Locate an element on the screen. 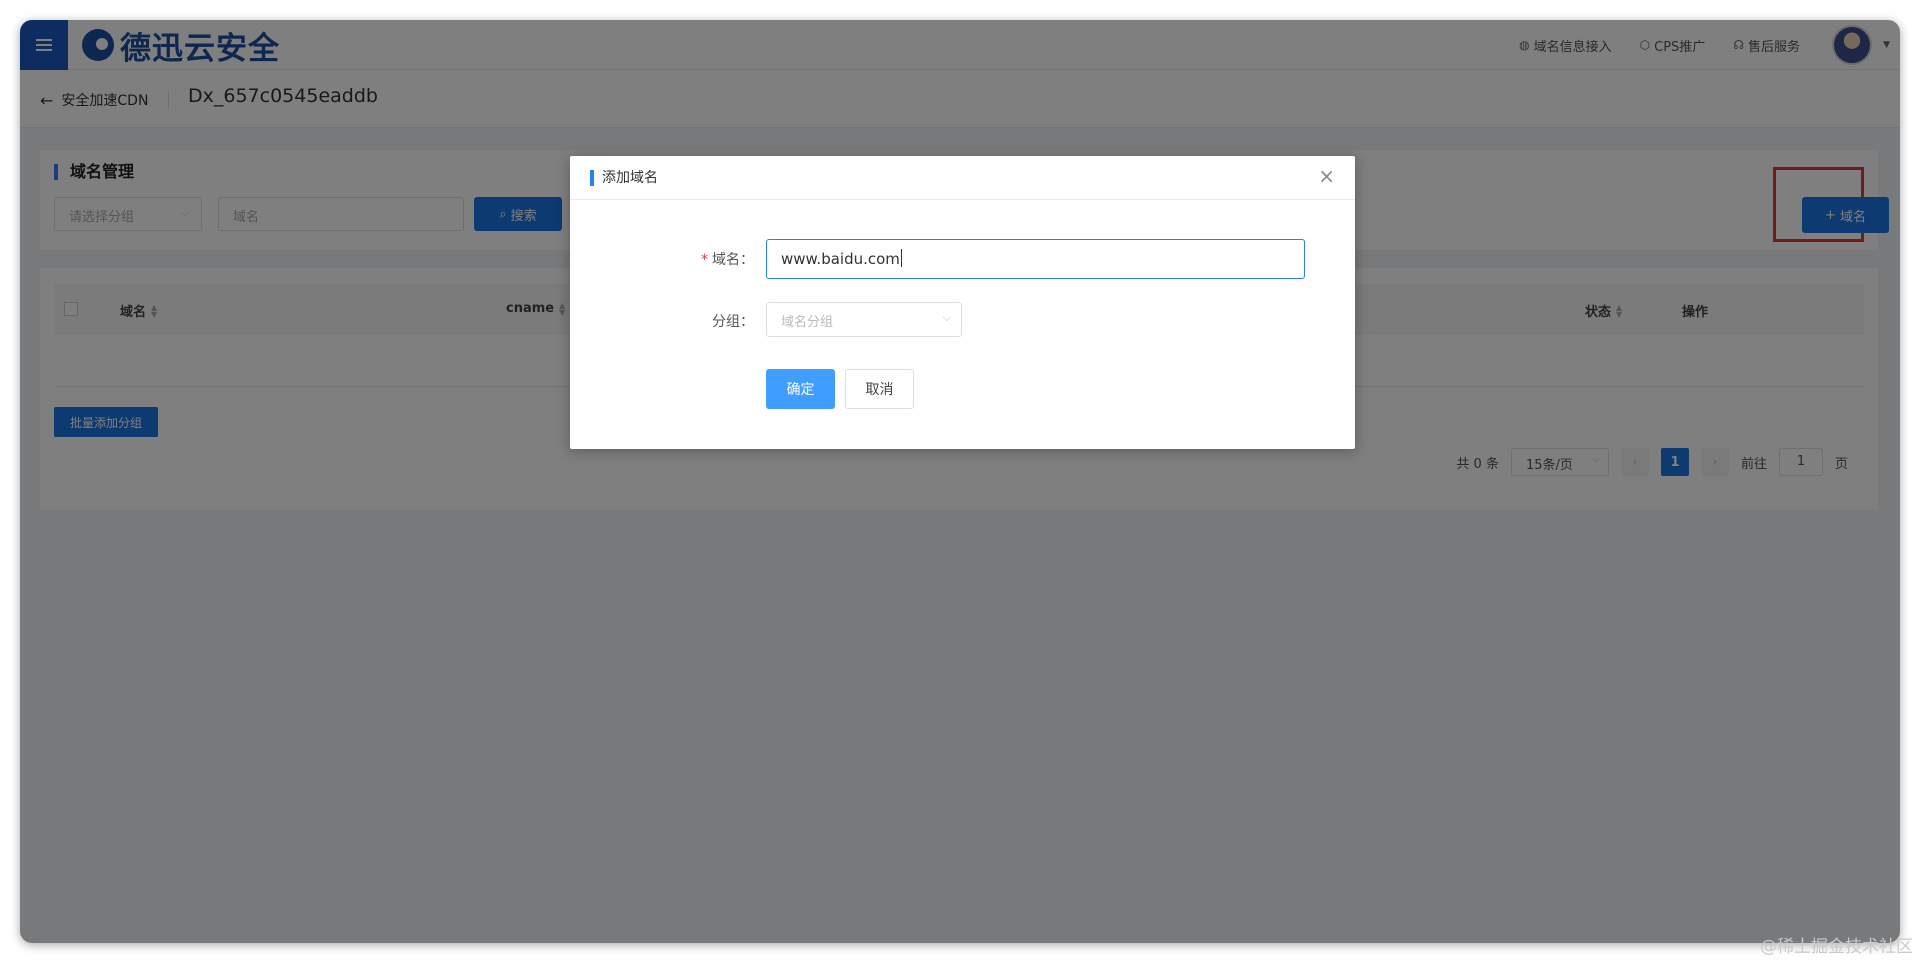  domain-field-label: * 域名： is located at coordinates (694, 259).